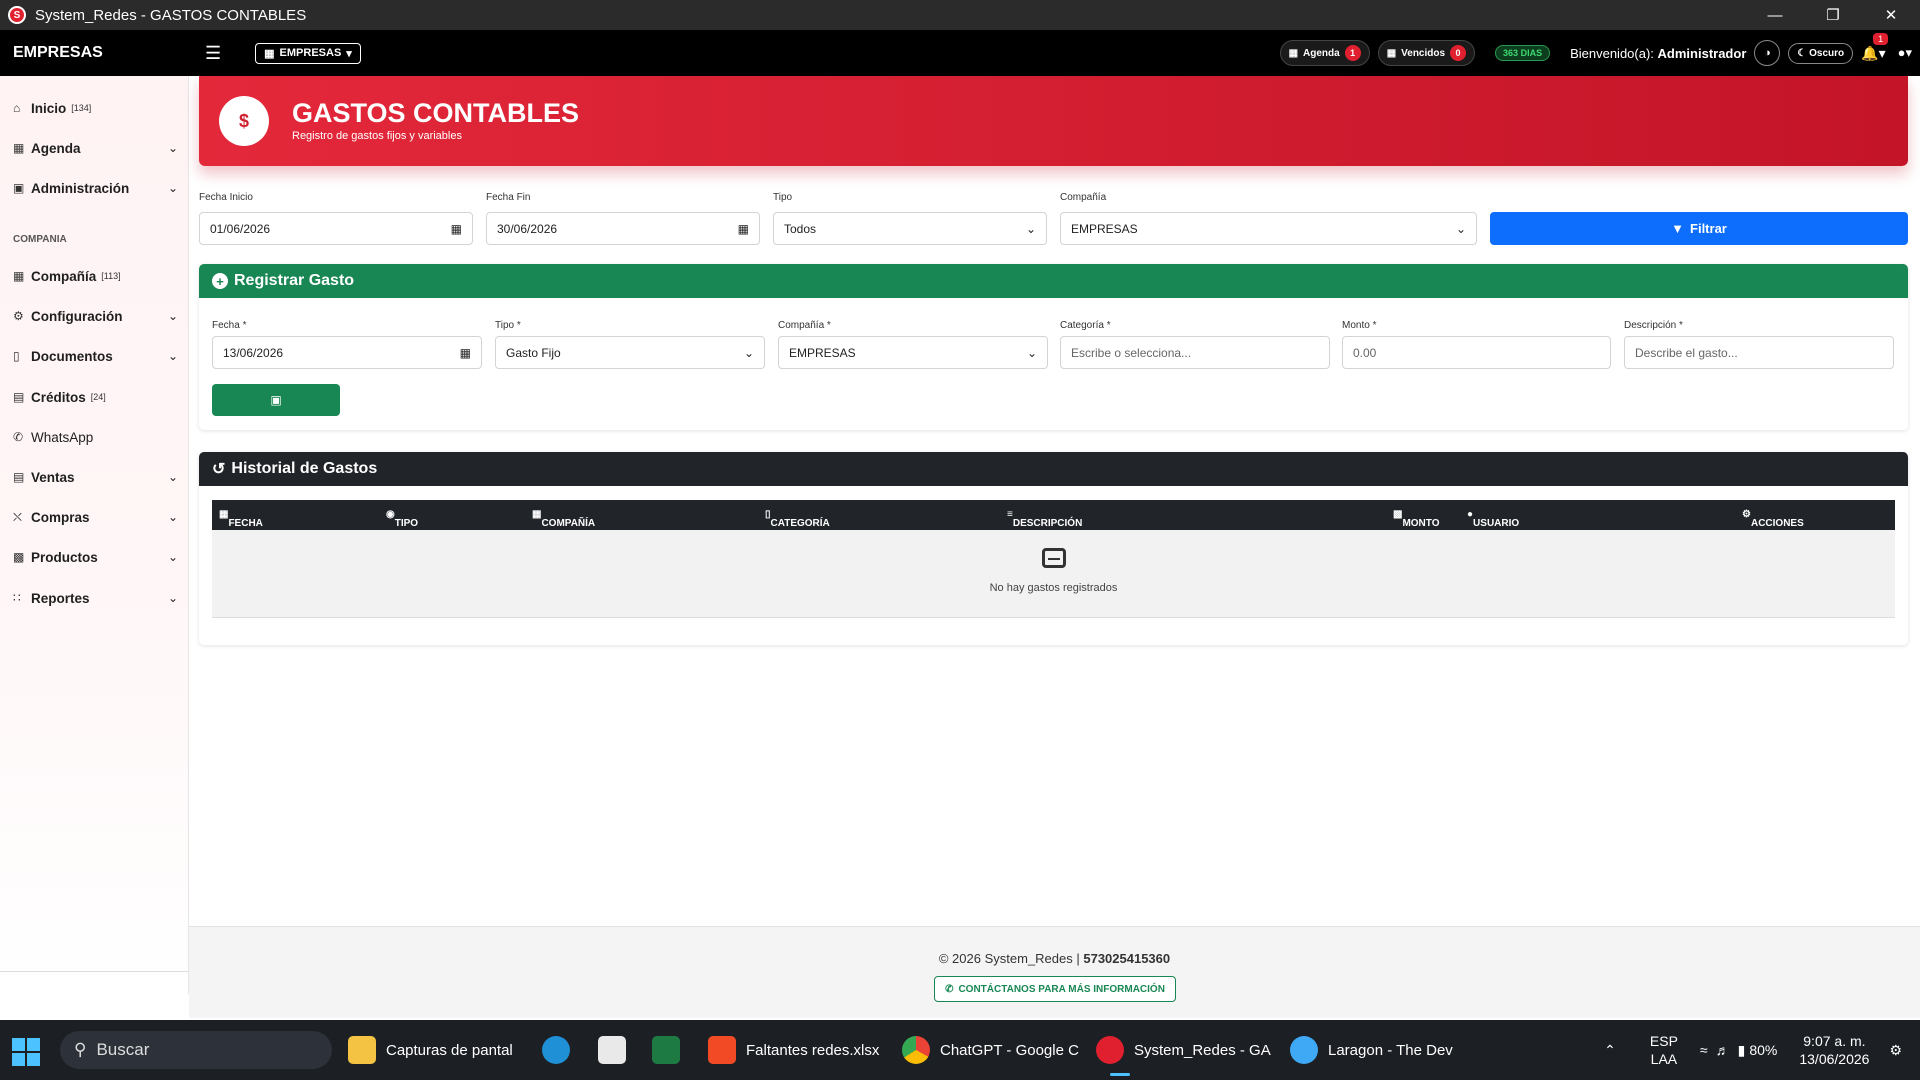 This screenshot has height=1080, width=1920. What do you see at coordinates (1742, 1050) in the screenshot?
I see `battery-icon: ▮` at bounding box center [1742, 1050].